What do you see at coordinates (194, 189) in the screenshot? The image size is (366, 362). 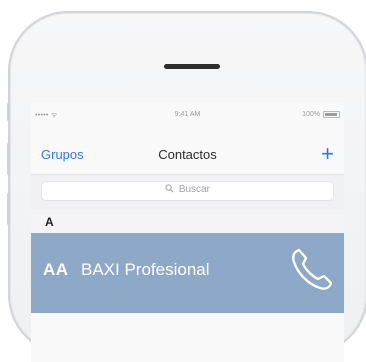 I see `search-placeholder: Buscar` at bounding box center [194, 189].